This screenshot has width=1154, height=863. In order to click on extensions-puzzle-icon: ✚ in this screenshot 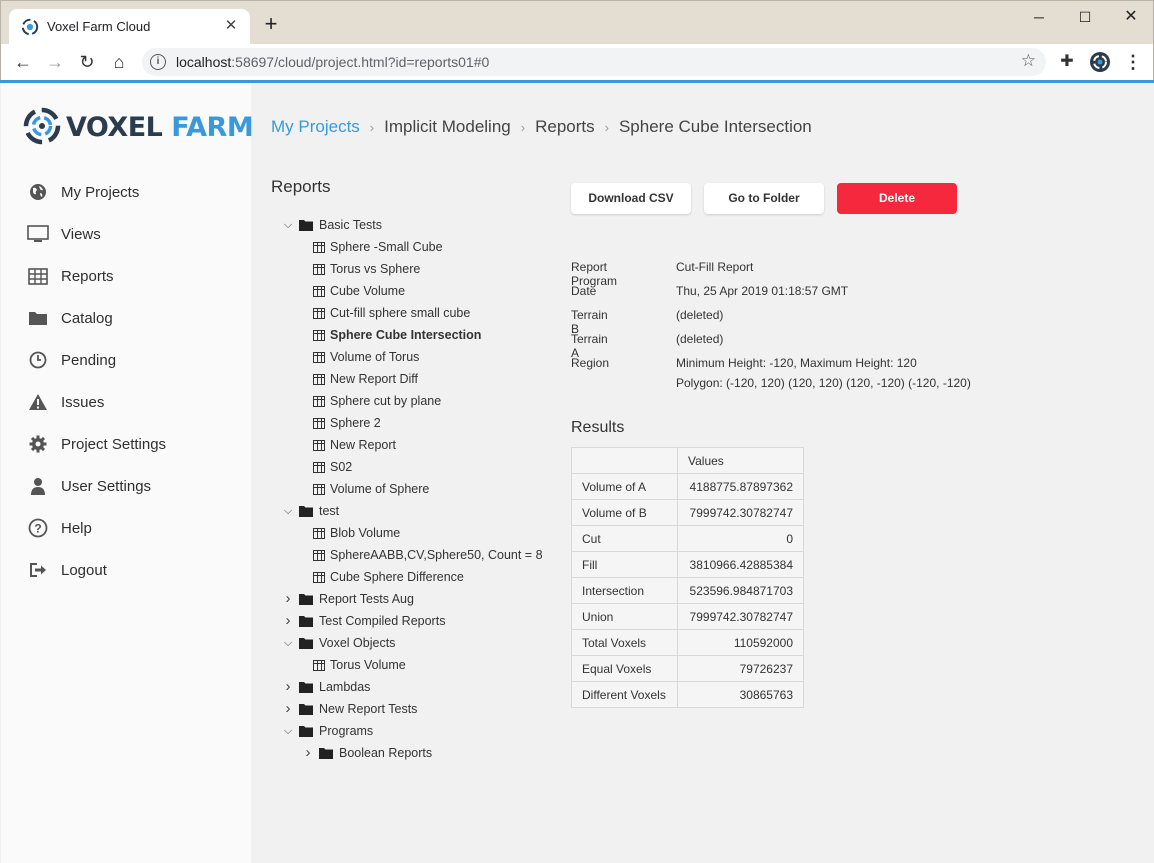, I will do `click(1067, 62)`.